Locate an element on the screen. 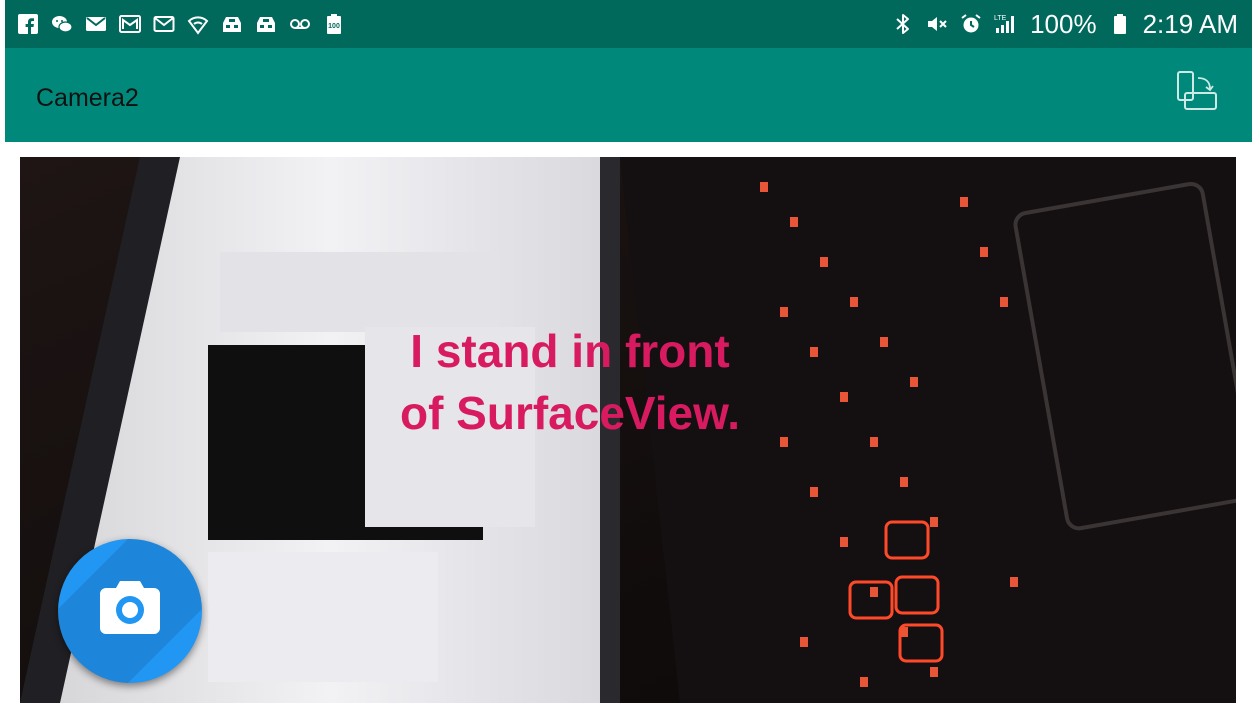 The image size is (1257, 714). battery-percent: 100% is located at coordinates (1063, 23).